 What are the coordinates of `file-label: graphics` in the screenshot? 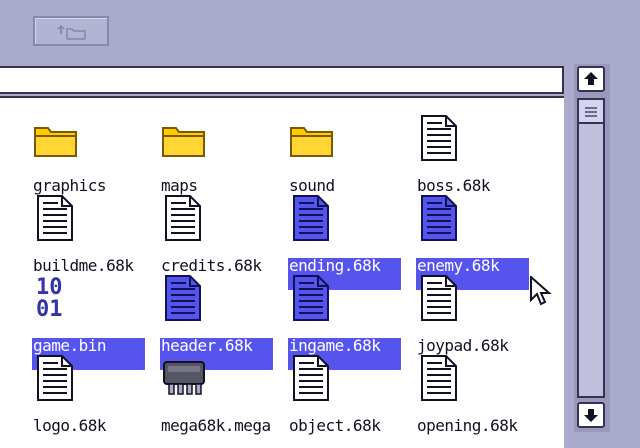 It's located at (70, 185).